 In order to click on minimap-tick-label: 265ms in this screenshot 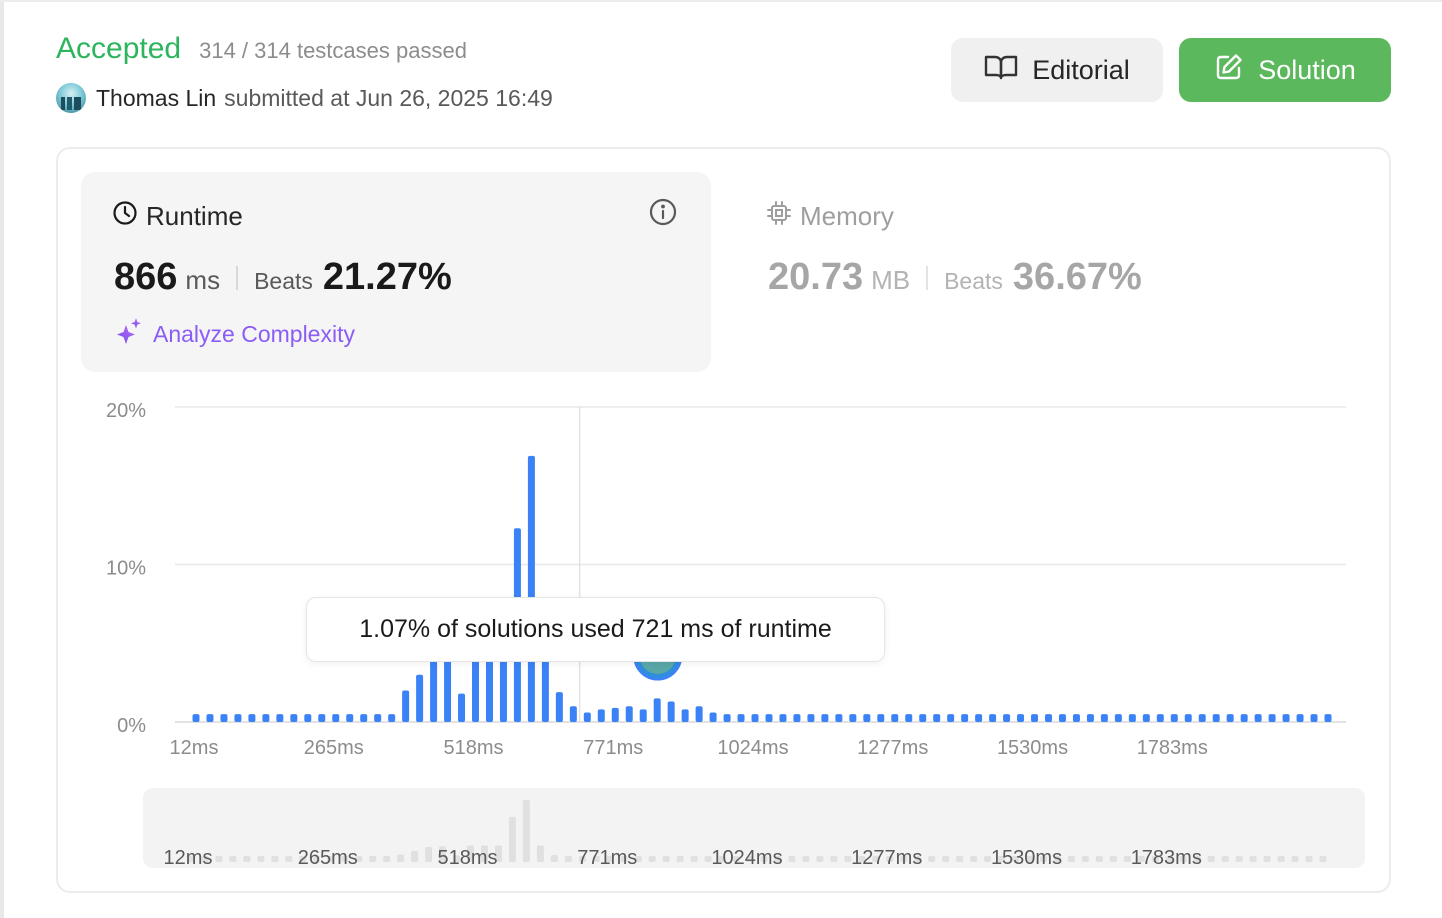, I will do `click(328, 858)`.